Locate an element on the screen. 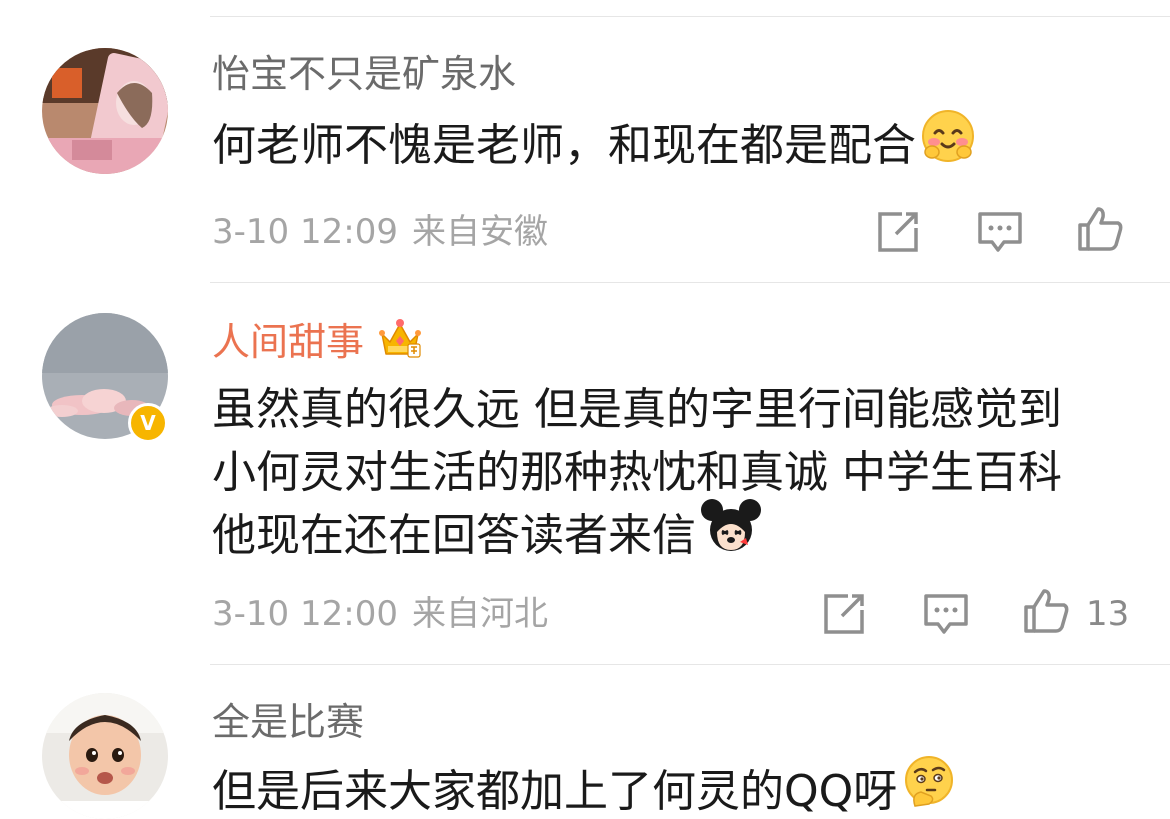 This screenshot has width=1170, height=819. comment-text-line: 但是后来大家都加上了何灵的QQ呀 is located at coordinates (555, 791).